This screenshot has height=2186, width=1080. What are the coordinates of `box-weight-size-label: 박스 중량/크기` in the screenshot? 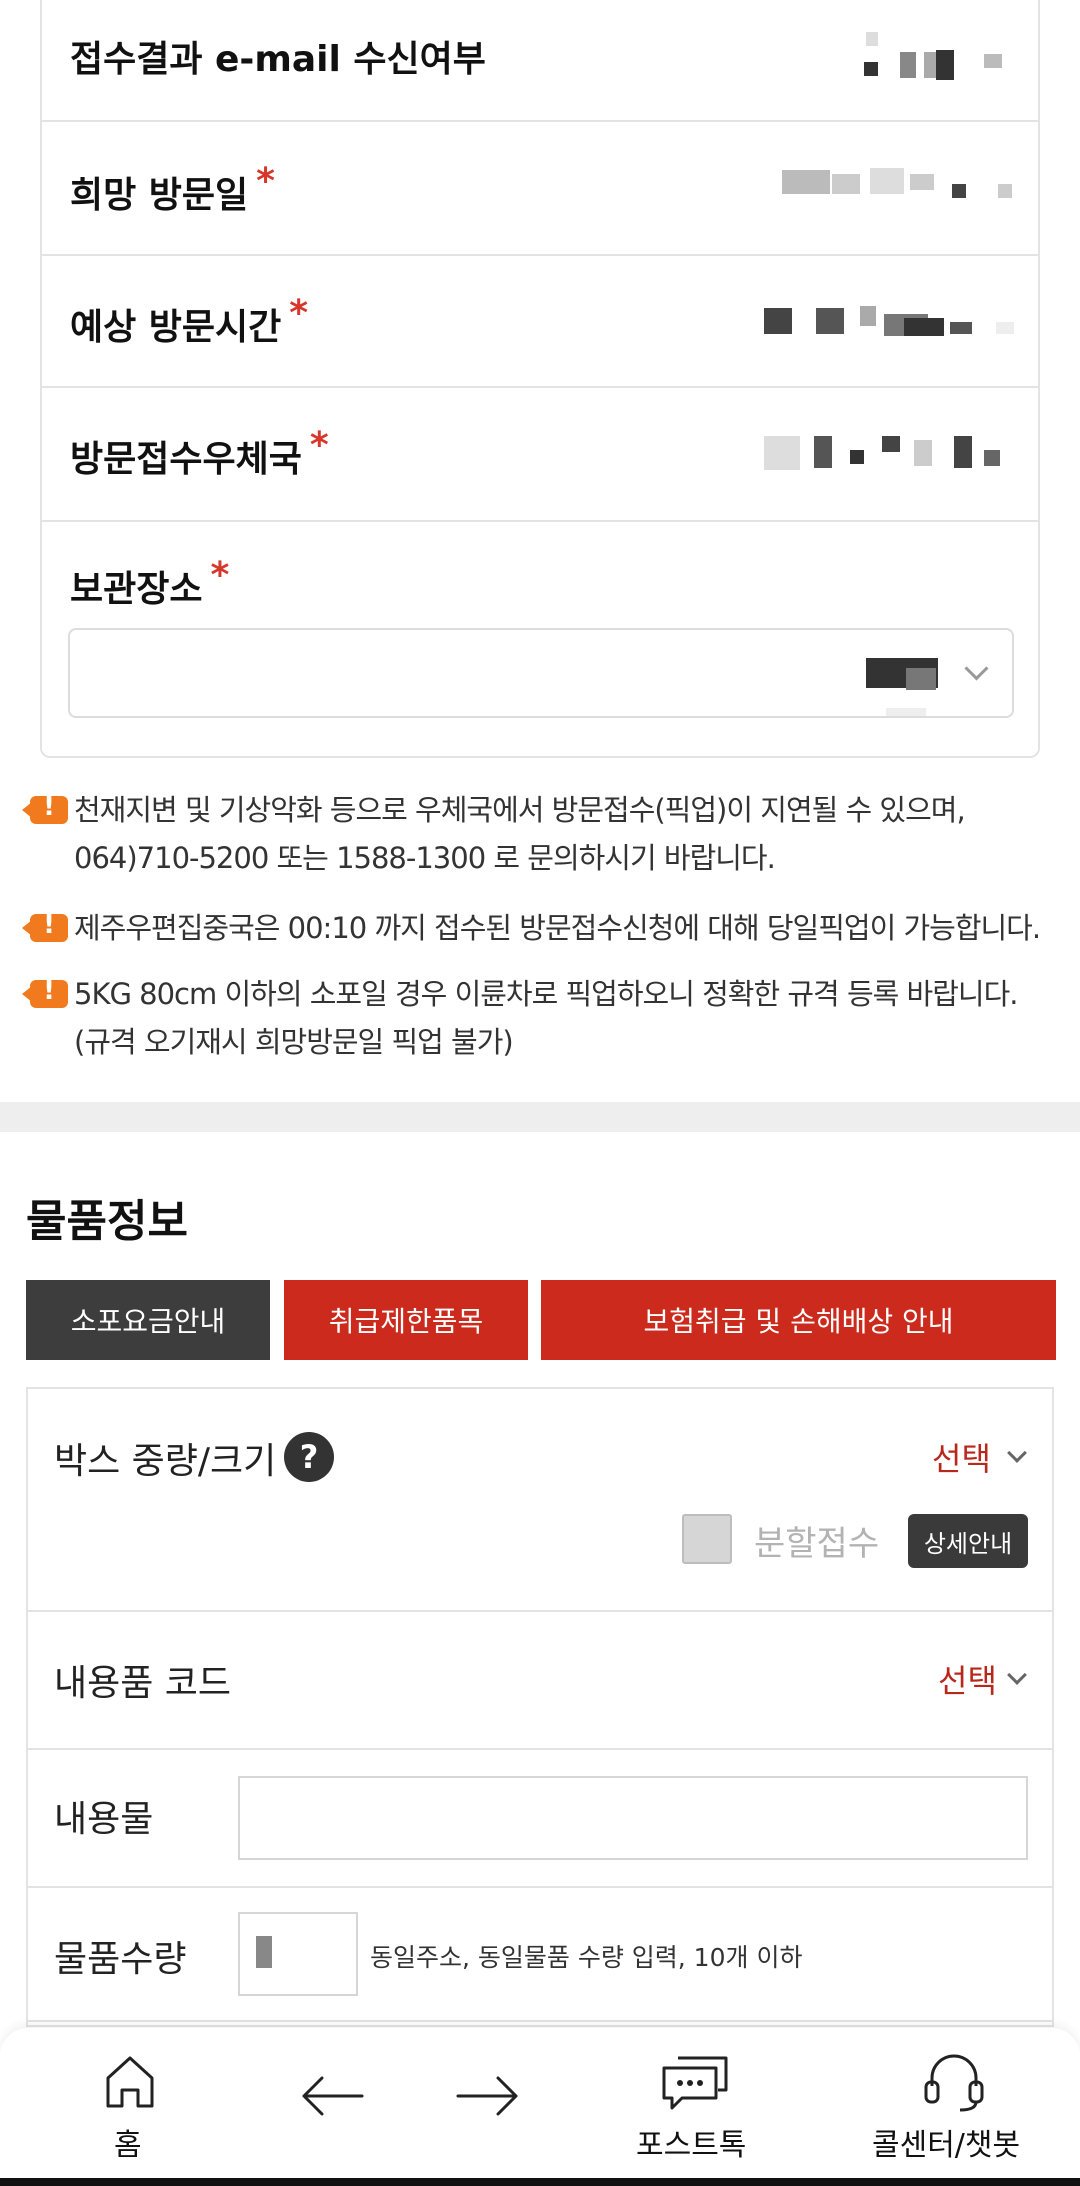 It's located at (165, 1461).